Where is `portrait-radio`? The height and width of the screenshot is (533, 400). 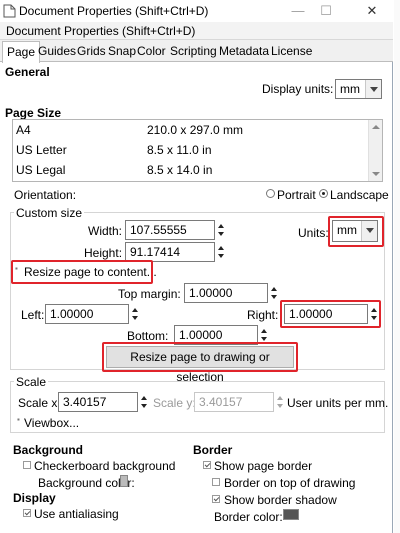 portrait-radio is located at coordinates (270, 193).